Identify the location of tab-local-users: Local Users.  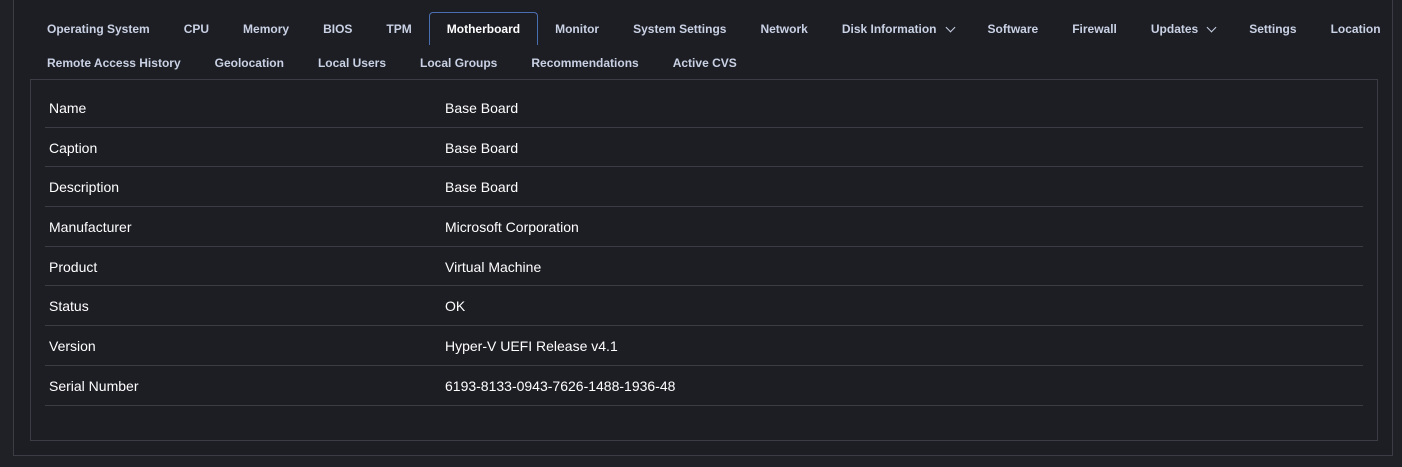
(352, 63).